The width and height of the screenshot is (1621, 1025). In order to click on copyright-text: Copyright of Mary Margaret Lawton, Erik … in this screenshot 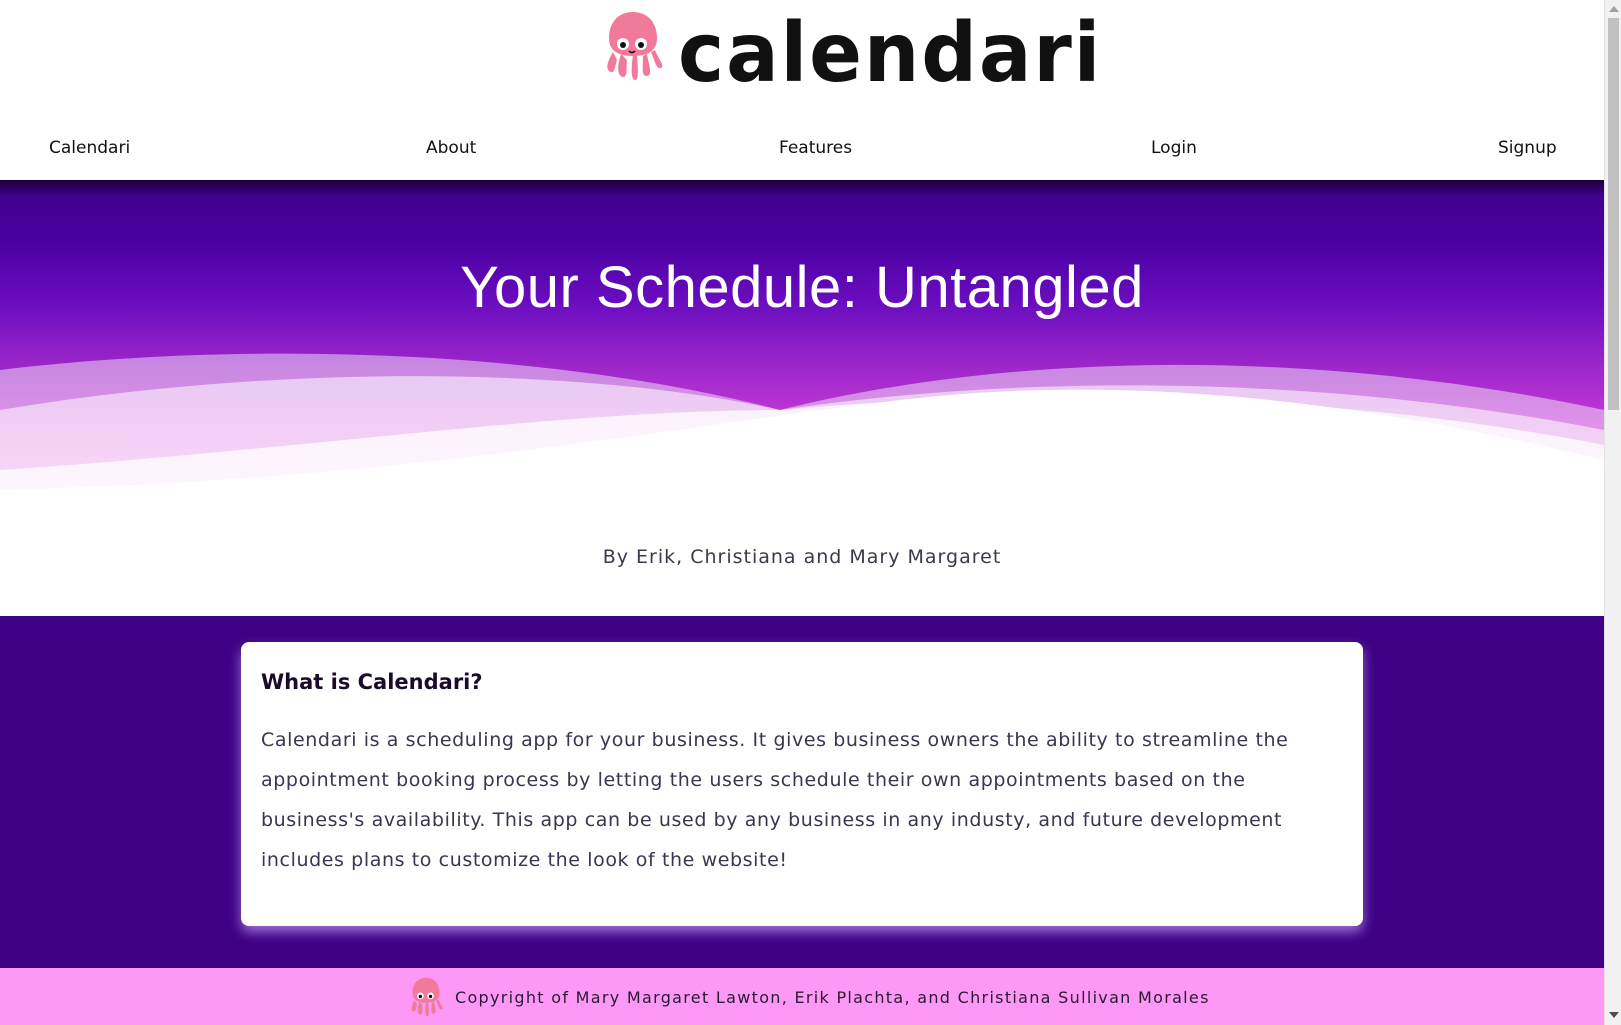, I will do `click(832, 997)`.